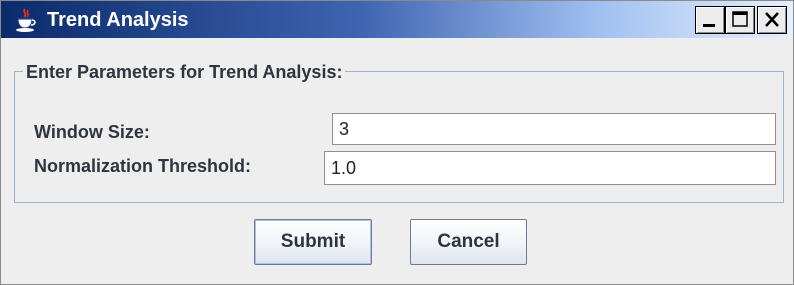 The image size is (794, 285). Describe the element at coordinates (143, 166) in the screenshot. I see `normalization-threshold-label: Normalization Threshold:` at that location.